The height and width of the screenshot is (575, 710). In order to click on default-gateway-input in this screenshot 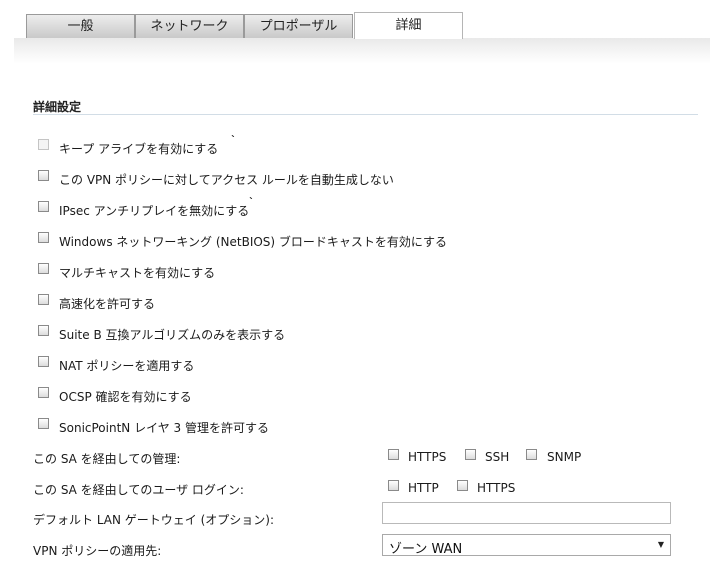, I will do `click(526, 513)`.